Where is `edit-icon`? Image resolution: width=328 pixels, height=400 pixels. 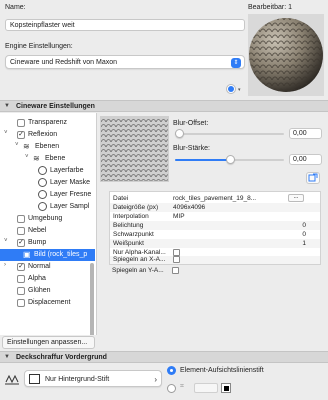
edit-icon is located at coordinates (313, 177).